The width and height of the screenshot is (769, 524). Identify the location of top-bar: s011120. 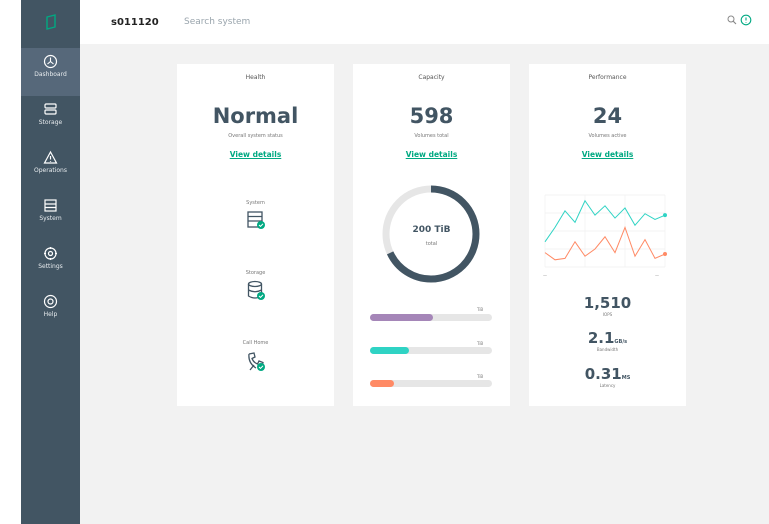
(424, 22).